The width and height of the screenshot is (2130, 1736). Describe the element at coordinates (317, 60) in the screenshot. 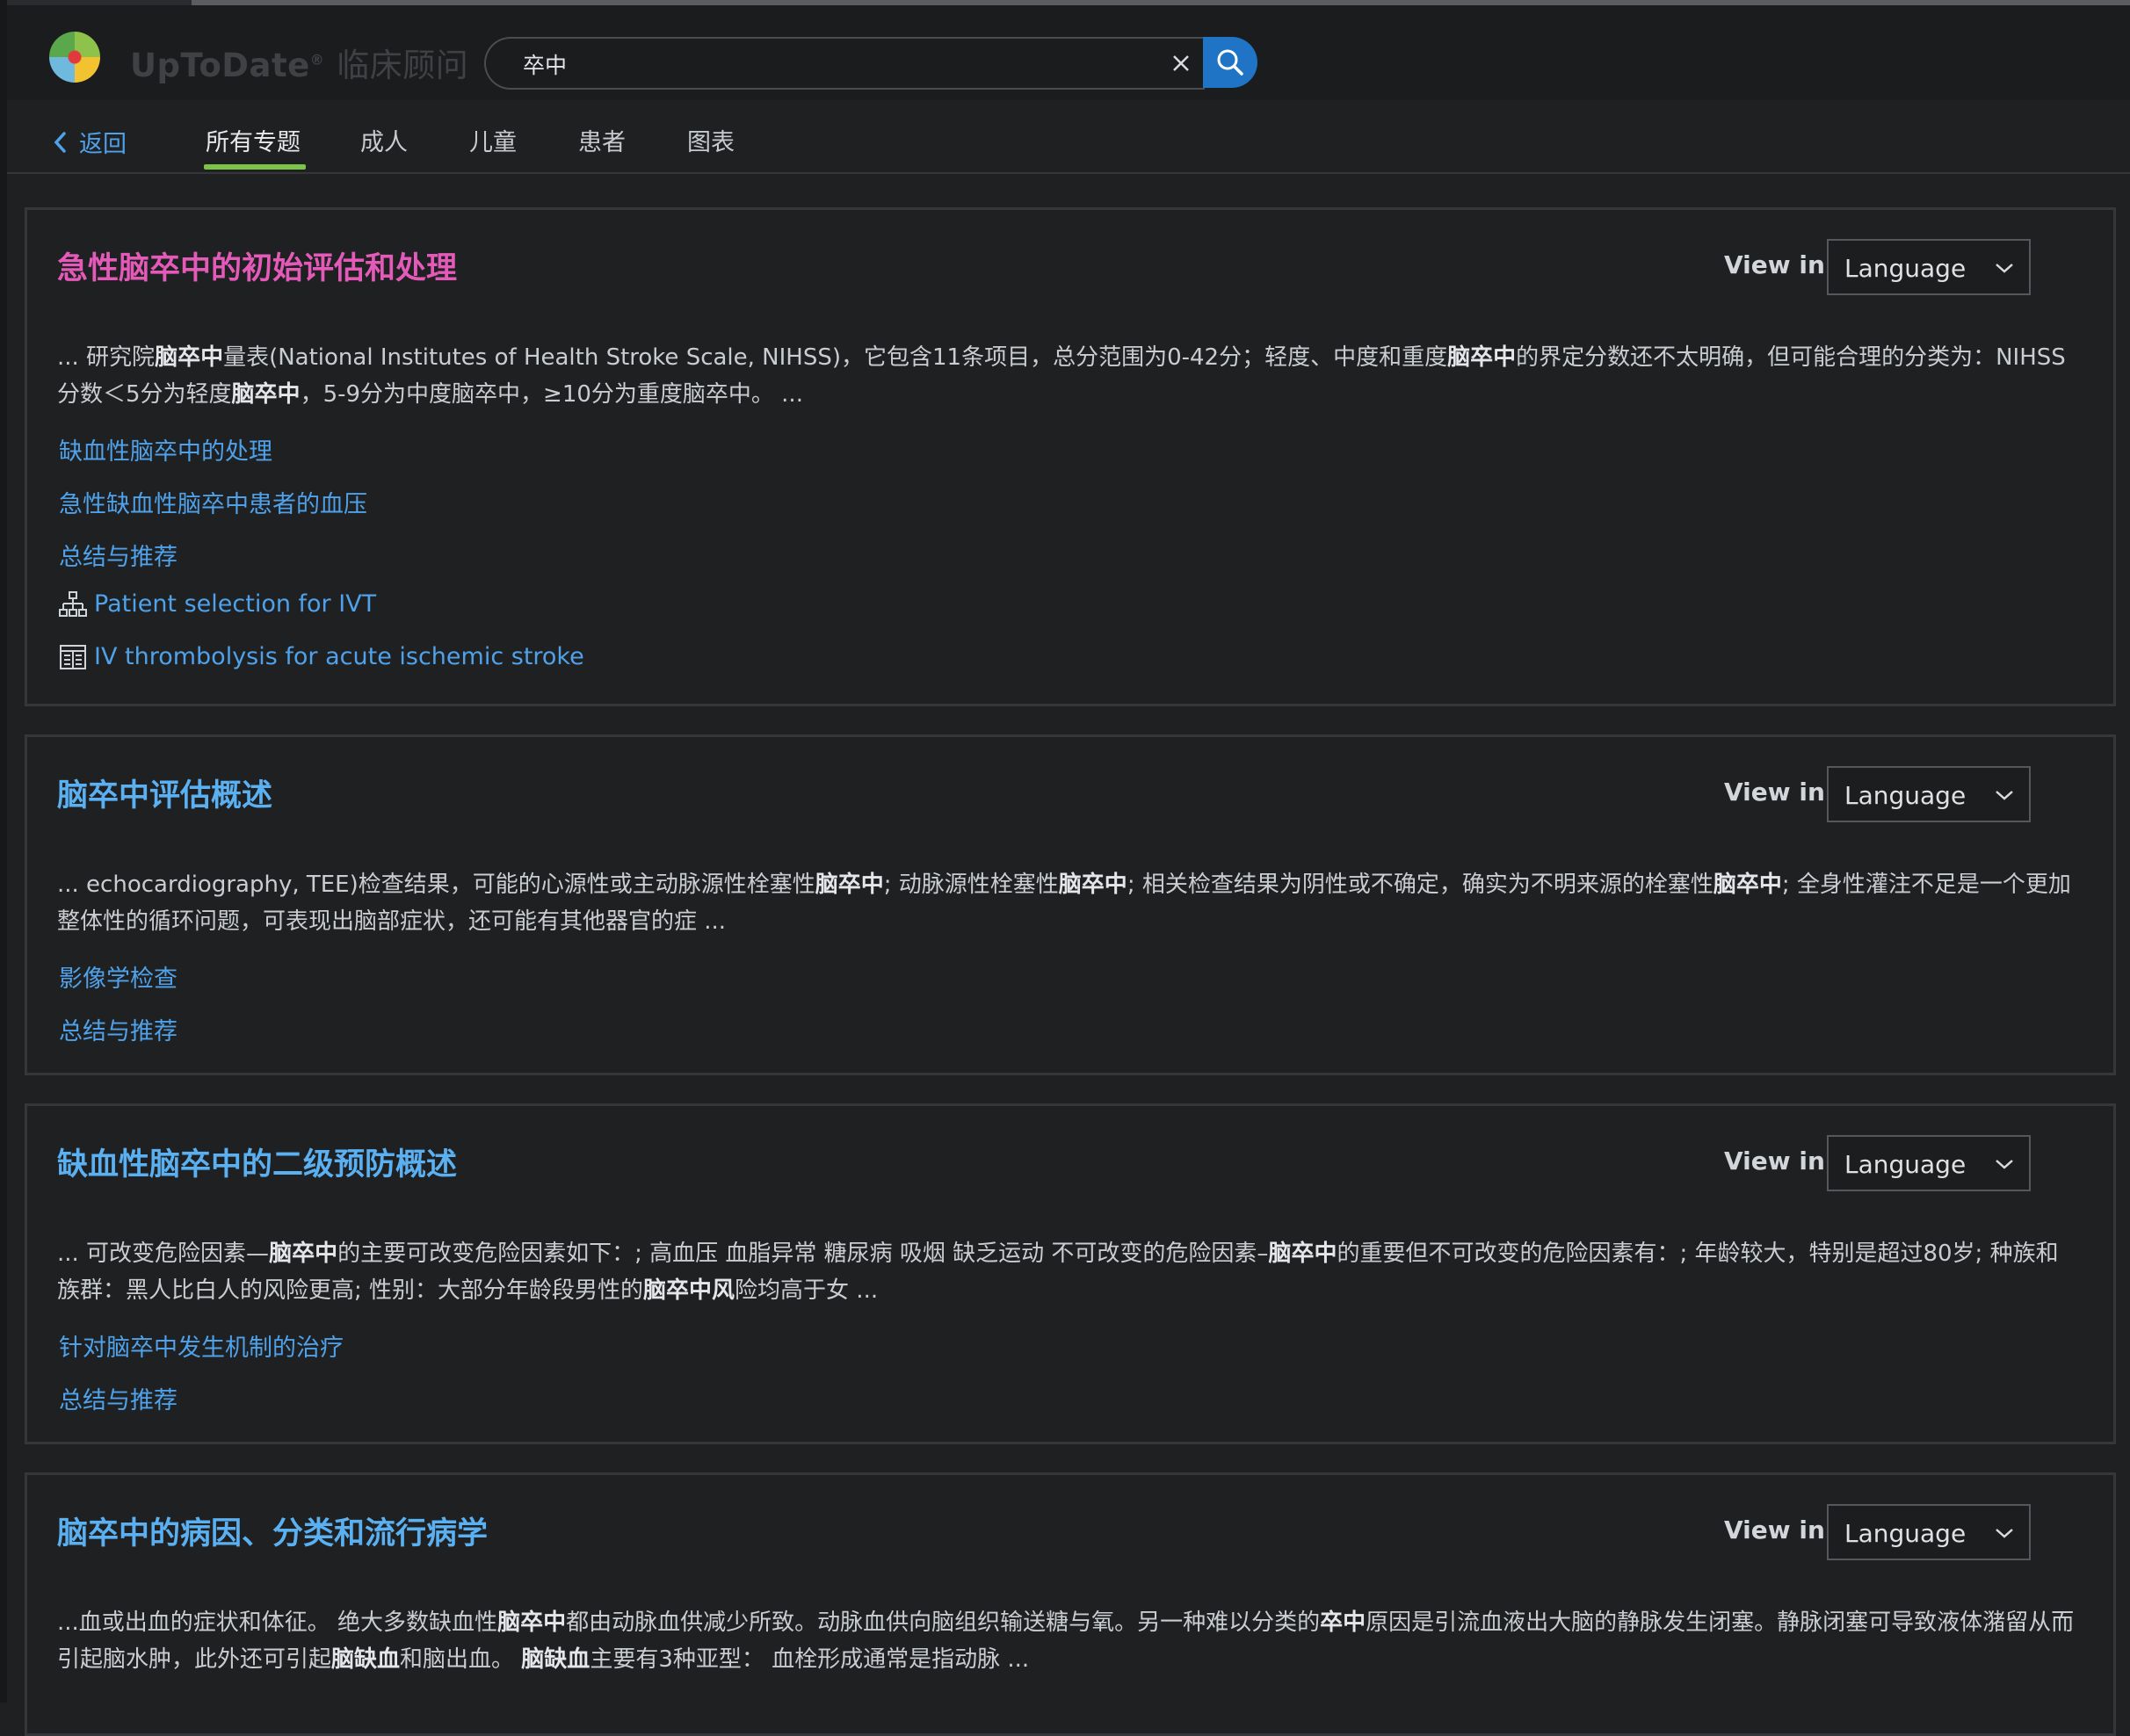

I see `brand-registered-mark: ®` at that location.